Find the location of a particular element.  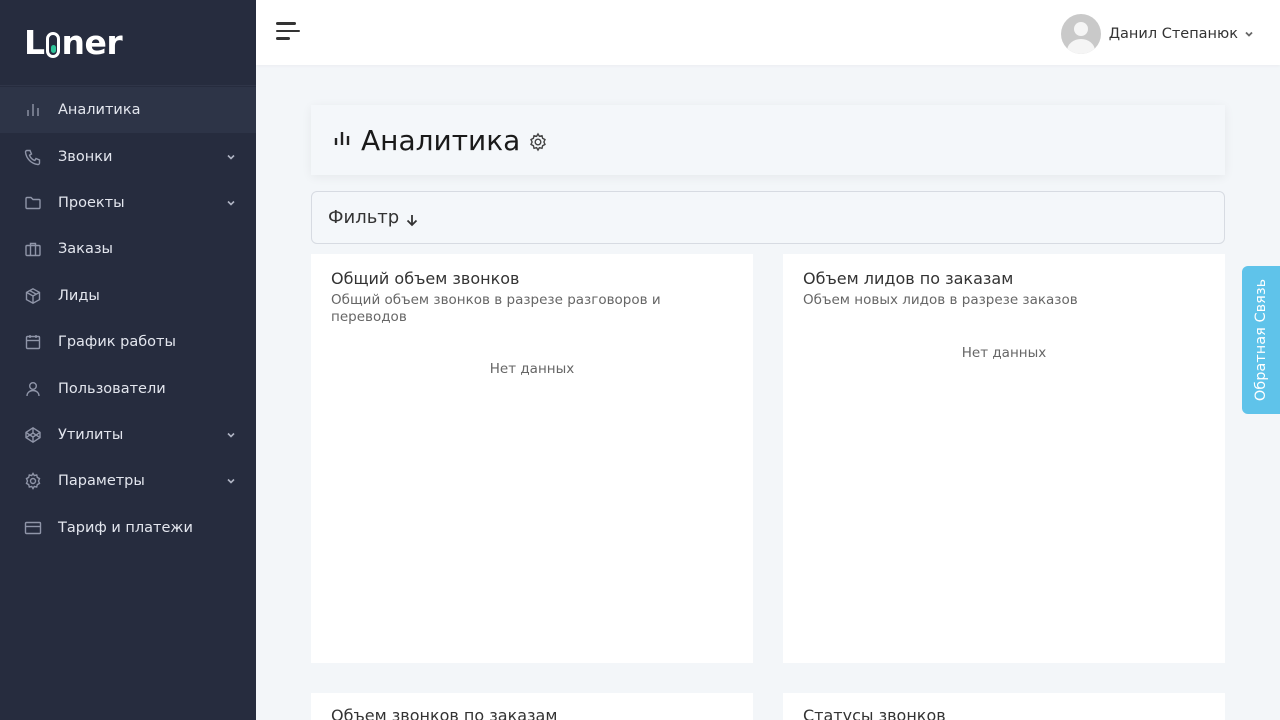

credit-card-icon is located at coordinates (33, 528).